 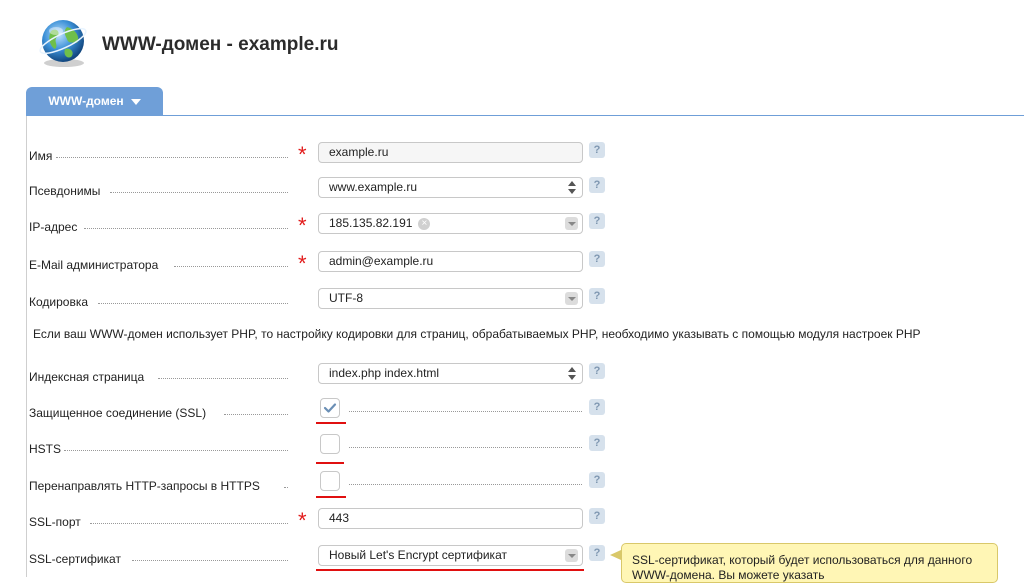 I want to click on charset-value: UTF-8, so click(x=346, y=298).